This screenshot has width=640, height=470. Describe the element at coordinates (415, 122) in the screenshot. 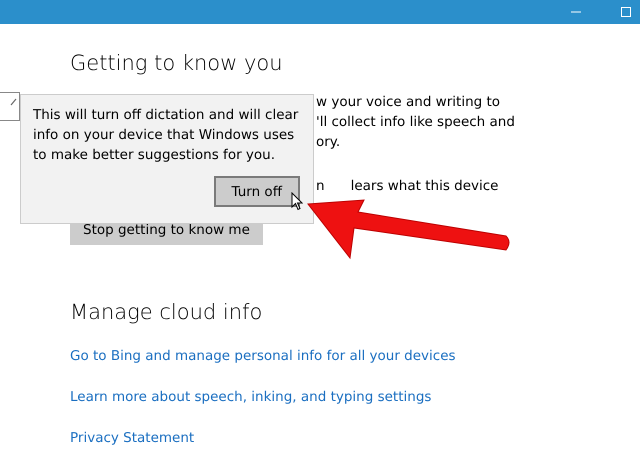

I see `description-text: 'll collect info like speech and` at that location.